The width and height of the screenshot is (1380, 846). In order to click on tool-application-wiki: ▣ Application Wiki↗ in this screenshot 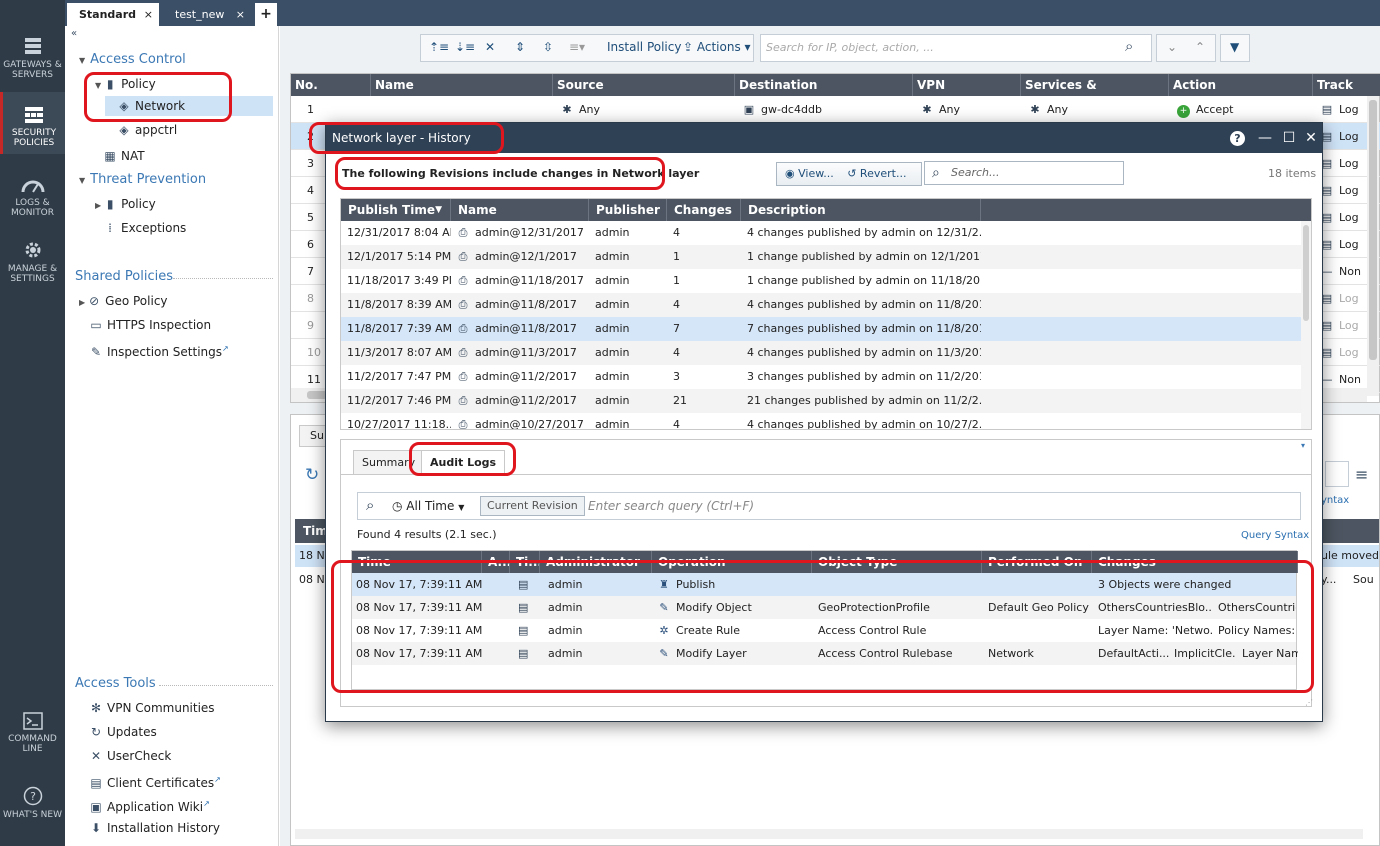, I will do `click(149, 804)`.